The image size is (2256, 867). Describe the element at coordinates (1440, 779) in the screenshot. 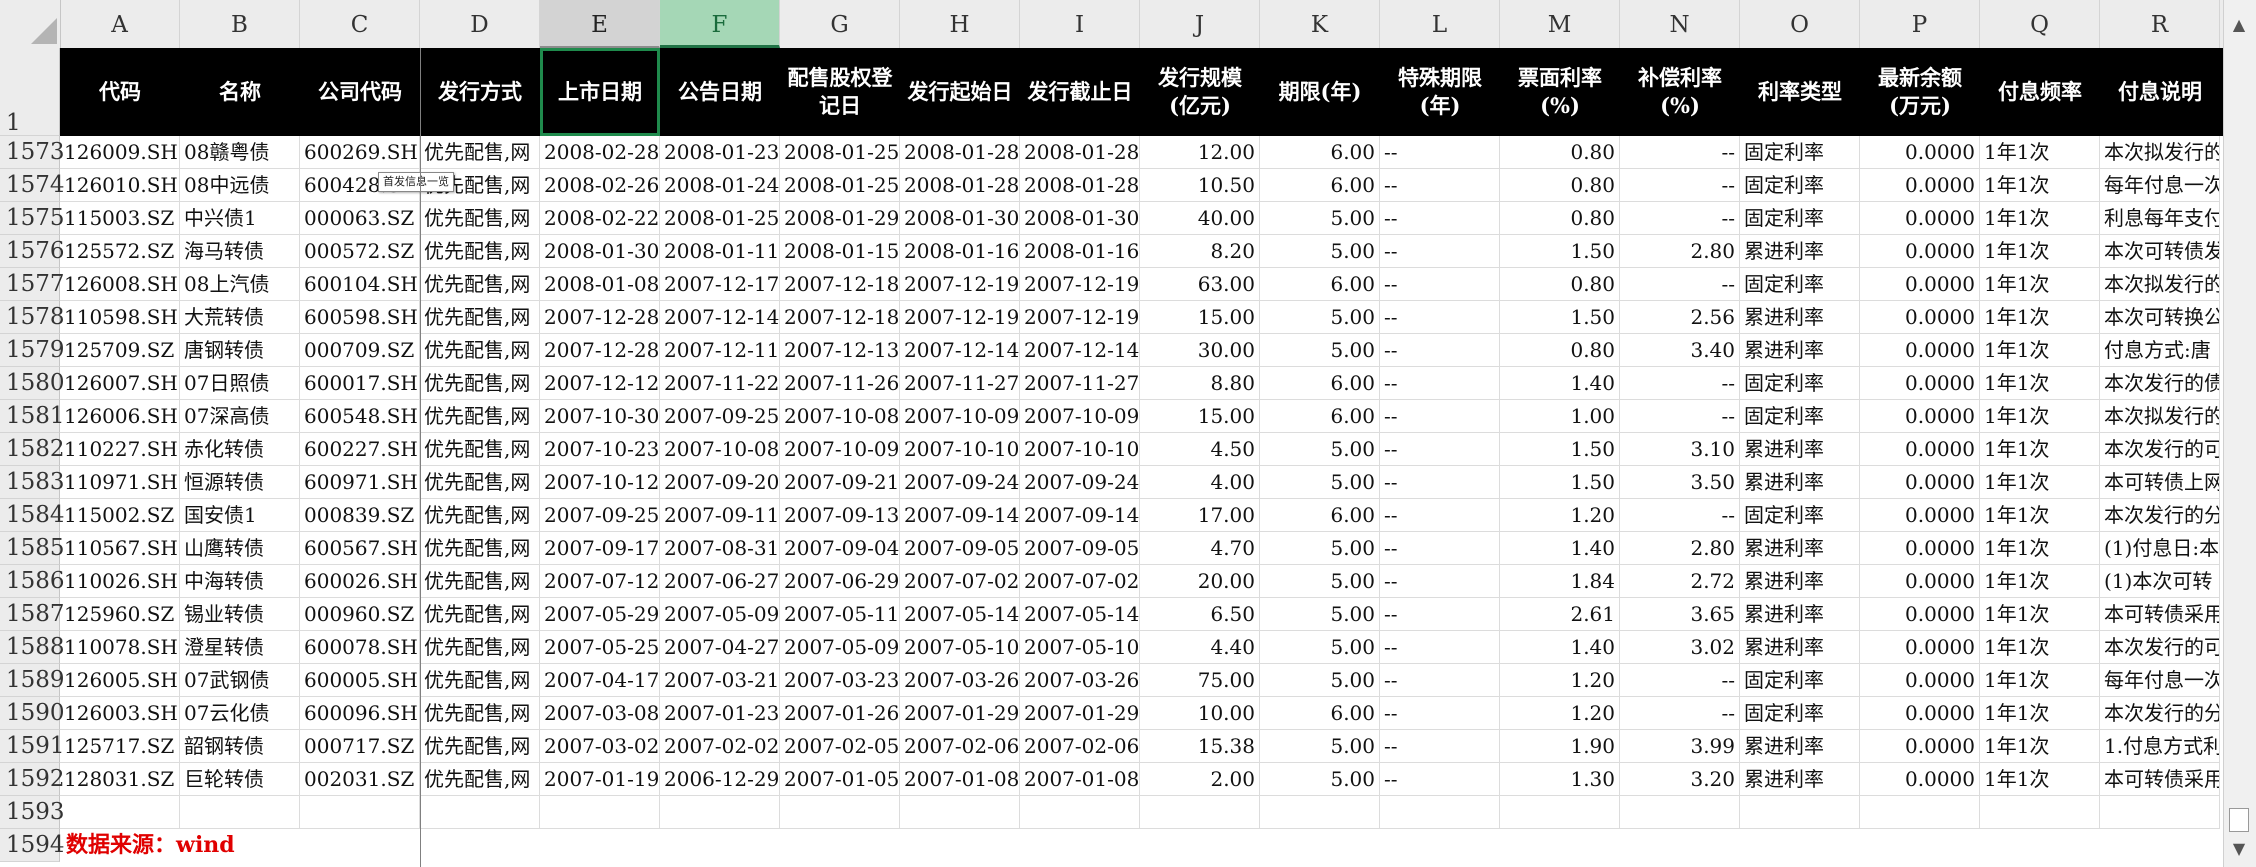

I see `cell-L-1592: --` at that location.